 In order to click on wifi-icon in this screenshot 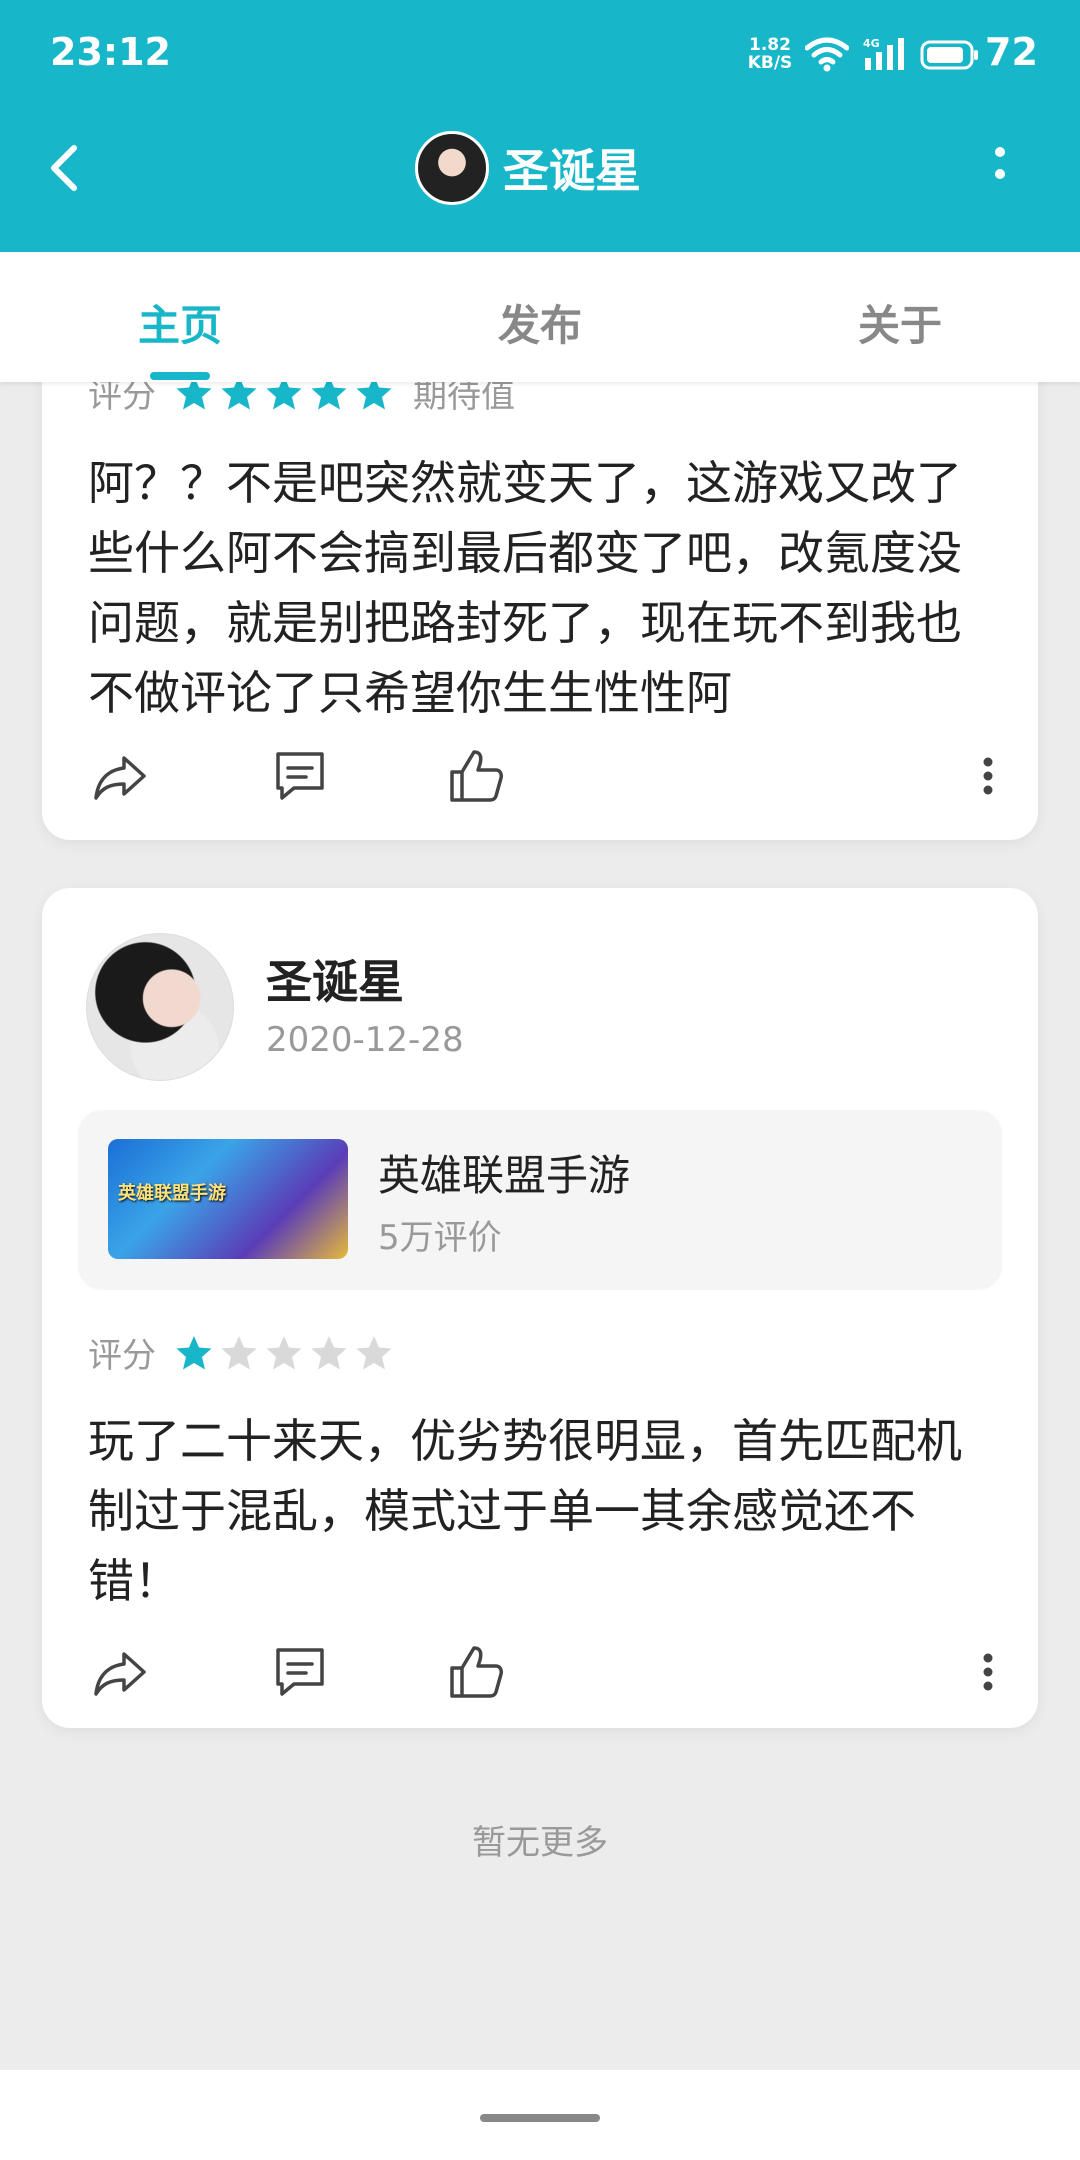, I will do `click(827, 54)`.